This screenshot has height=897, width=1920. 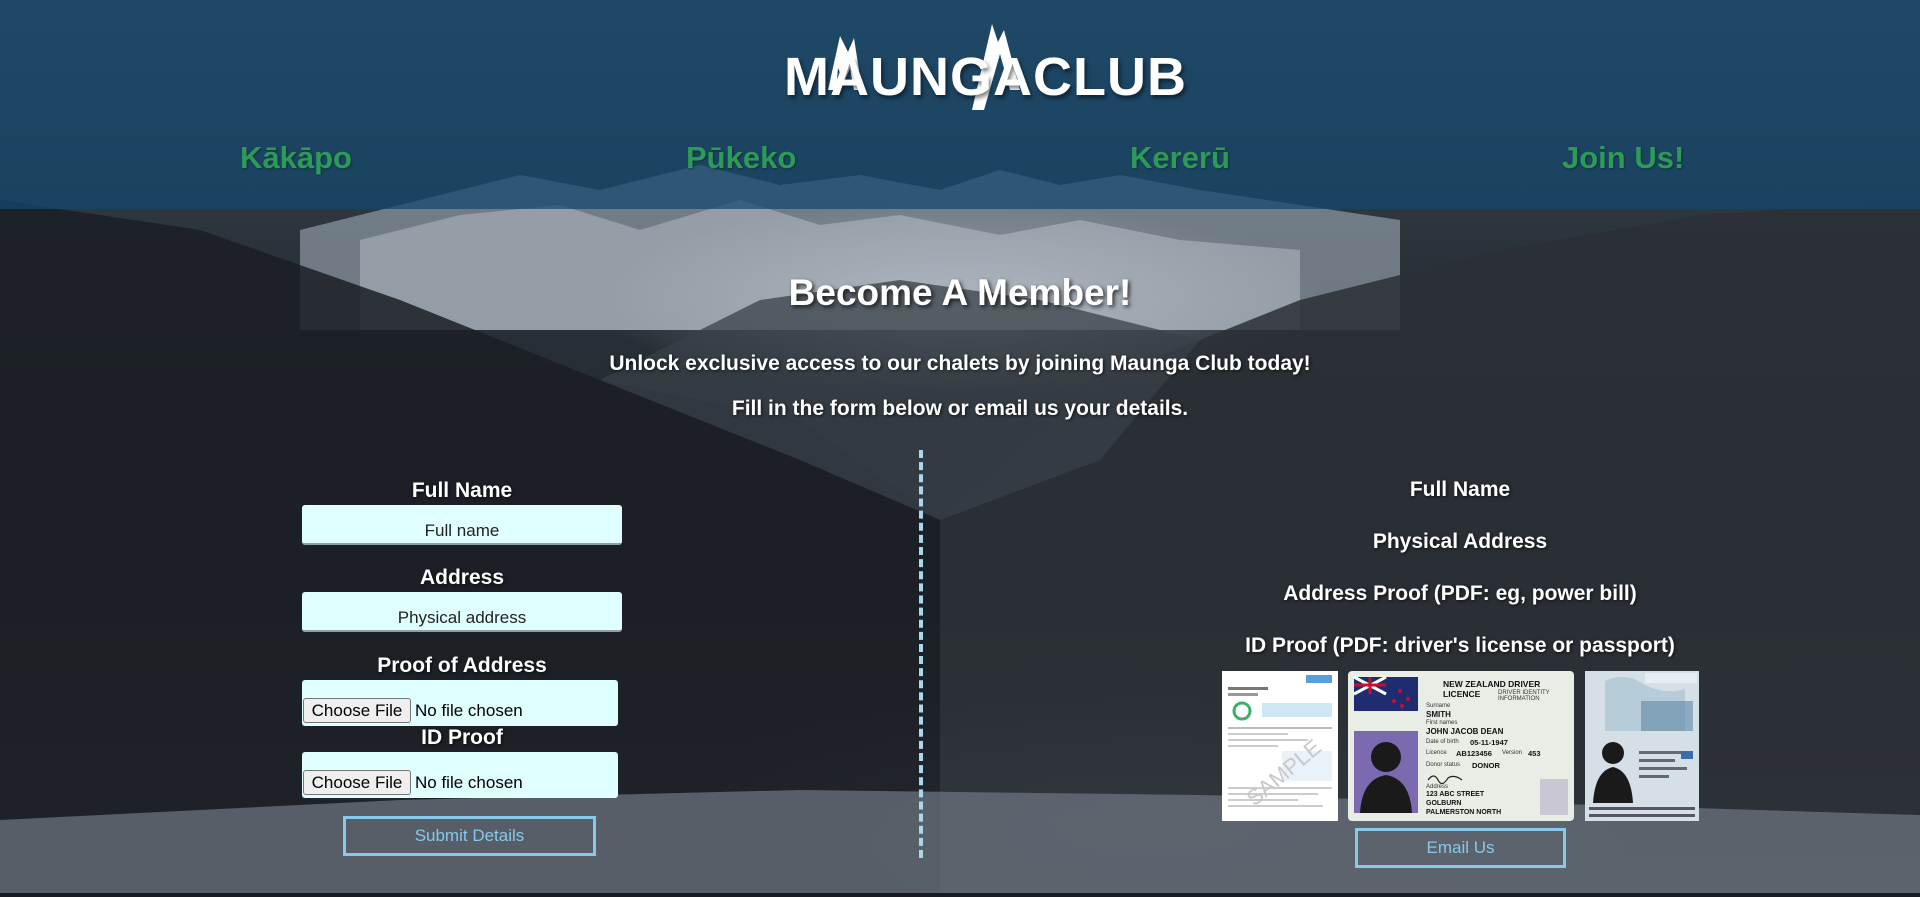 What do you see at coordinates (985, 77) in the screenshot?
I see `logo-text: MAUNGACLUB` at bounding box center [985, 77].